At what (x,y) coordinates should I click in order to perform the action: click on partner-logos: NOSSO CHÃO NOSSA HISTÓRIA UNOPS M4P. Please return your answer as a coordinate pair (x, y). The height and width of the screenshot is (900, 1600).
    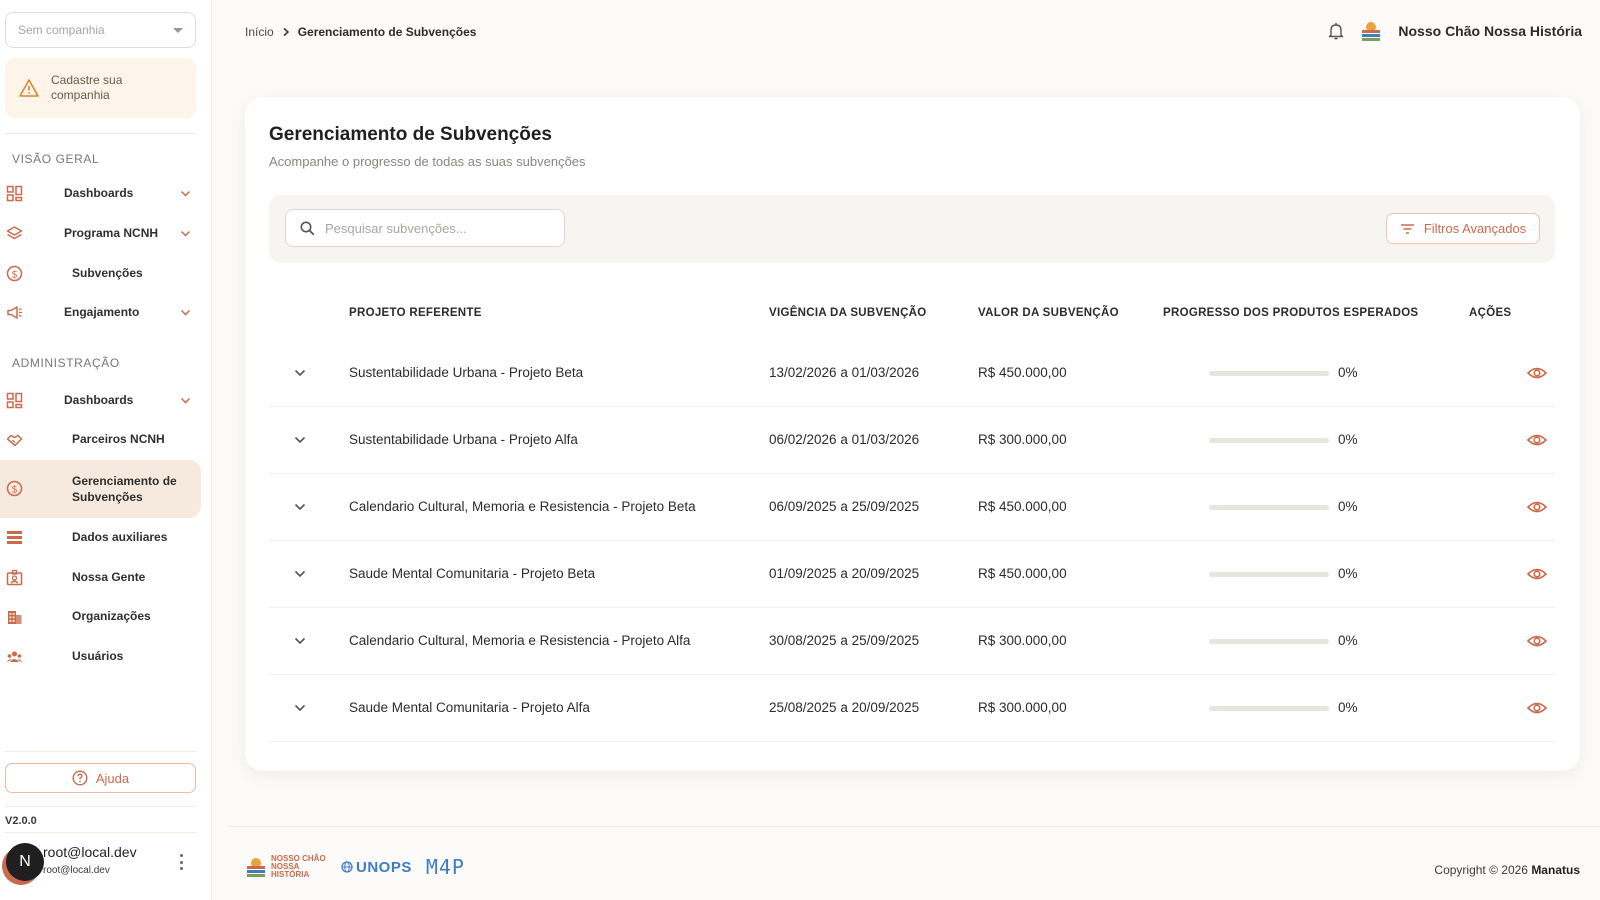
    Looking at the image, I should click on (355, 867).